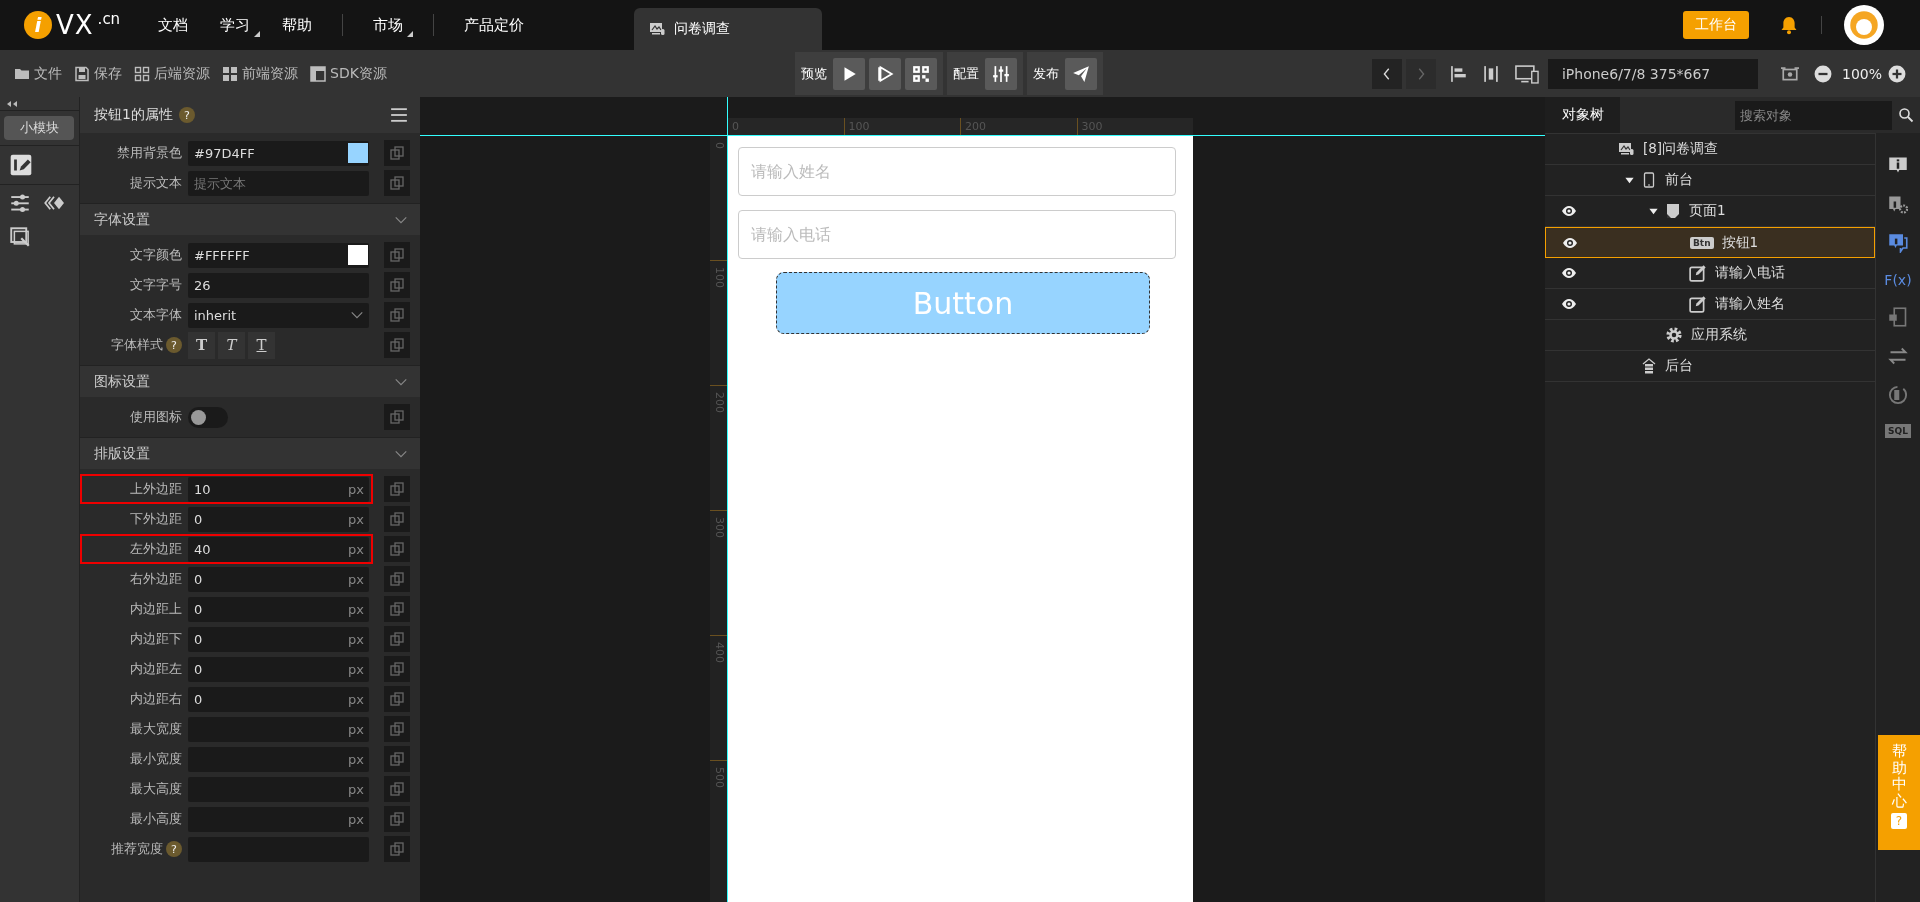 Image resolution: width=1920 pixels, height=902 pixels. What do you see at coordinates (1386, 73) in the screenshot?
I see `back-button` at bounding box center [1386, 73].